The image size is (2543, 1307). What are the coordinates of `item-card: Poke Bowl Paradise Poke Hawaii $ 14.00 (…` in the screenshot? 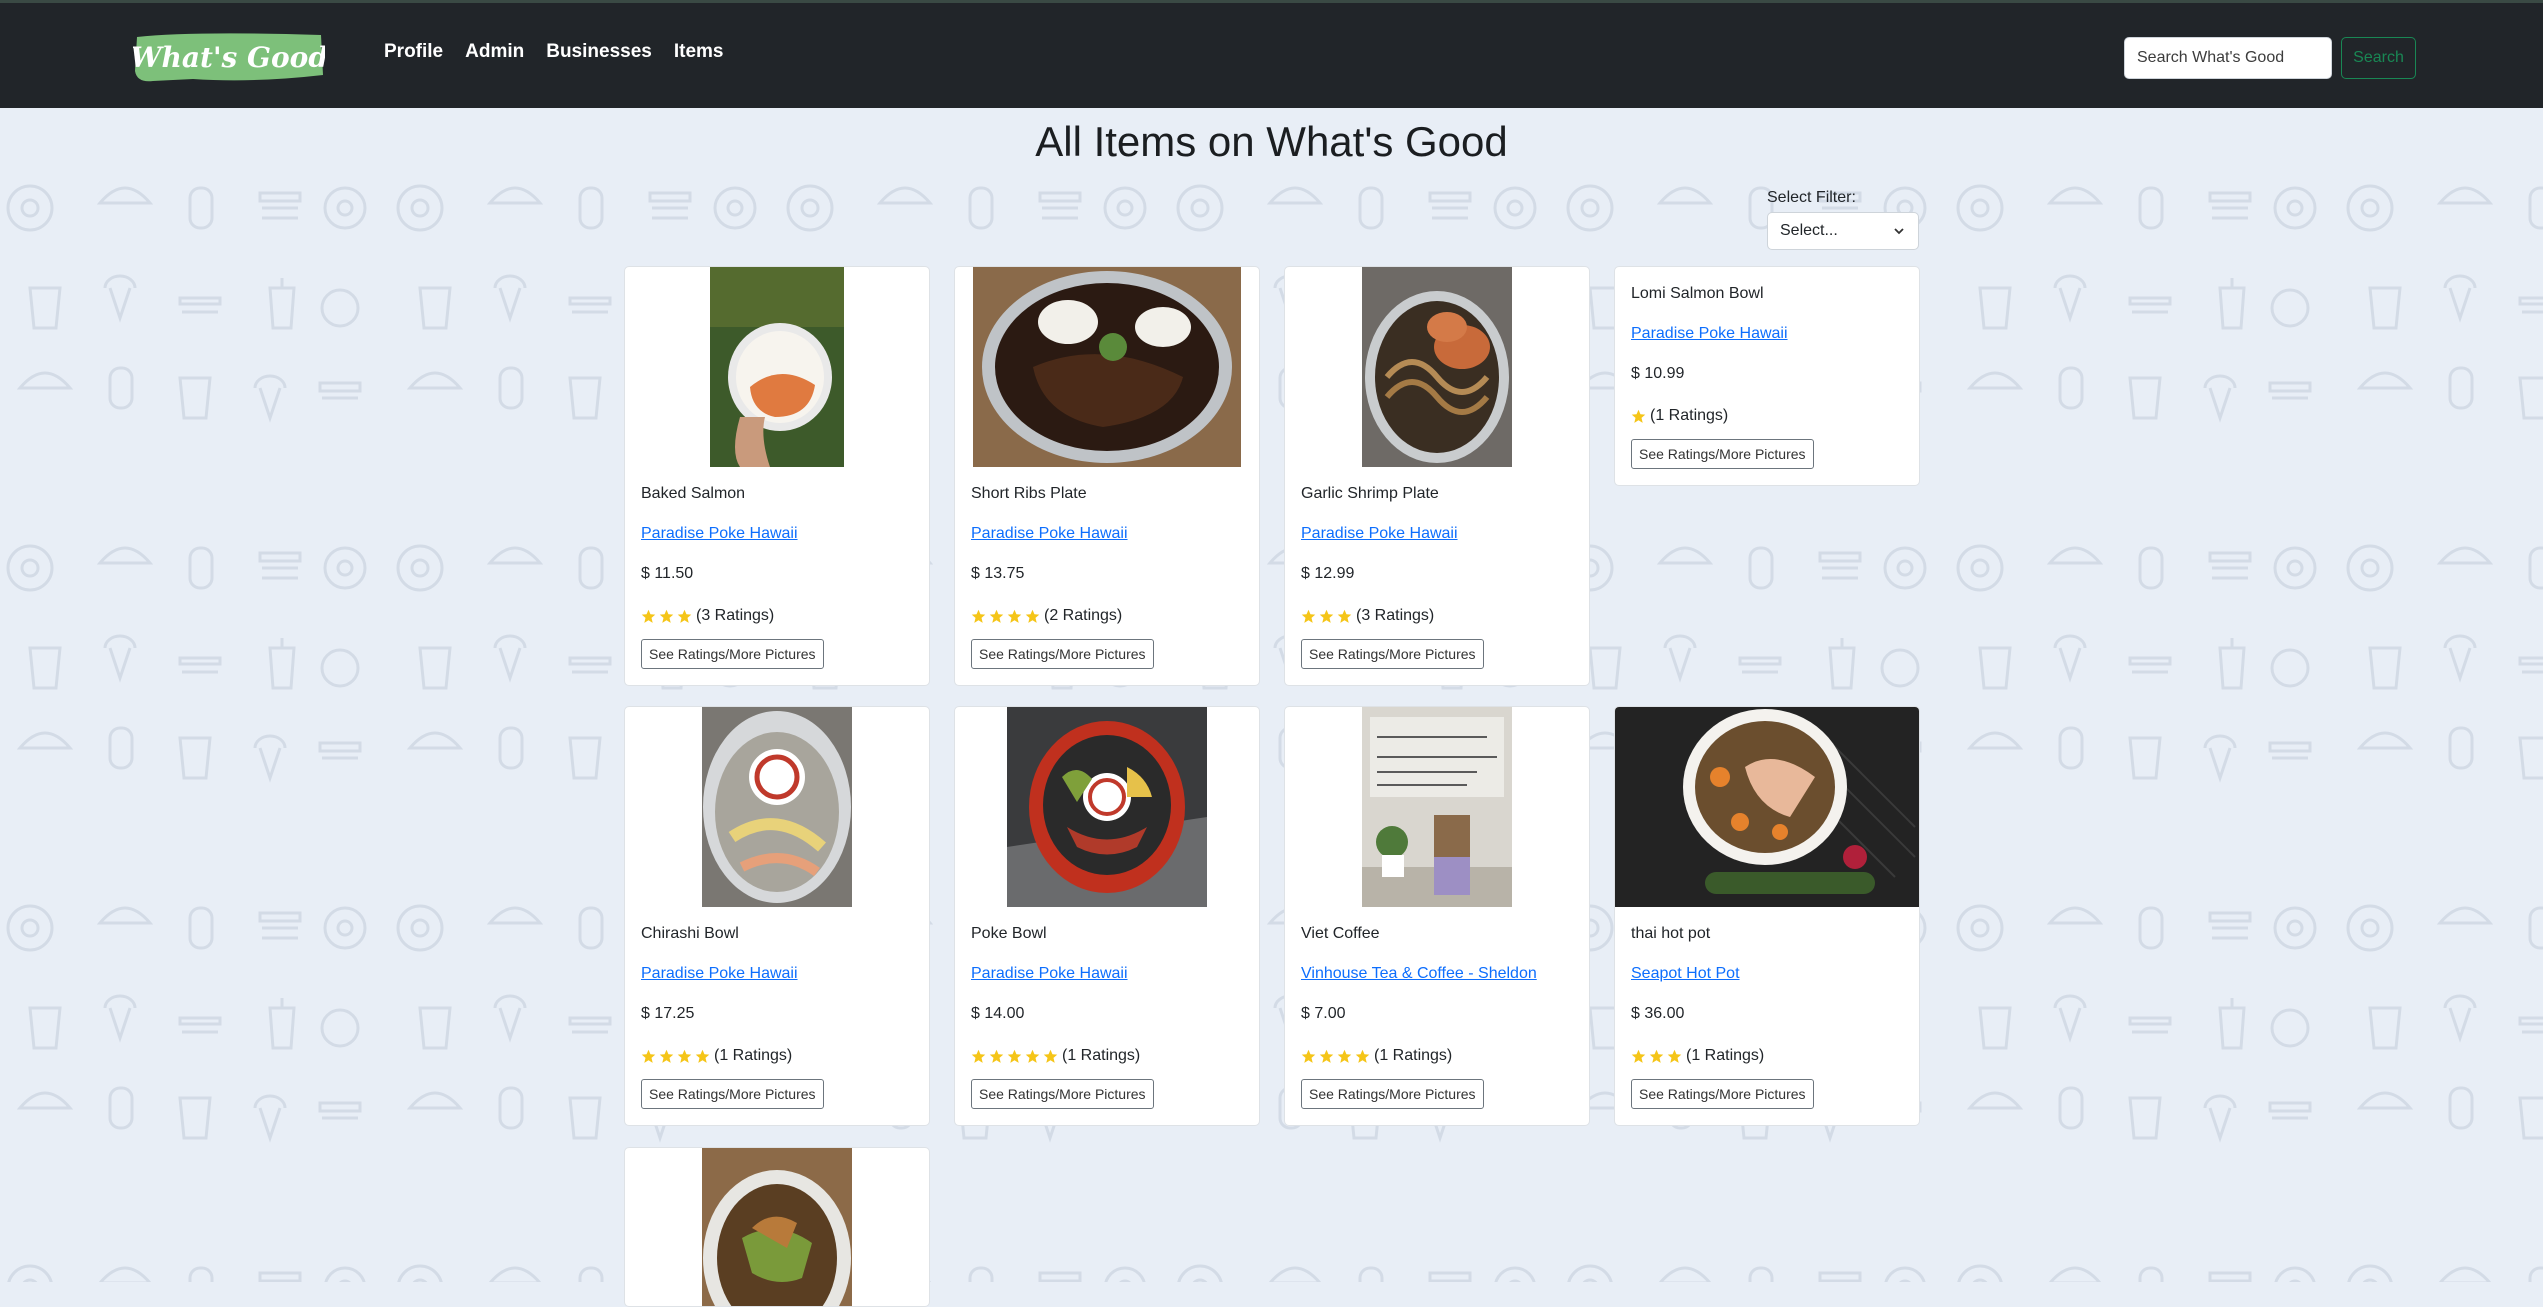 It's located at (1107, 916).